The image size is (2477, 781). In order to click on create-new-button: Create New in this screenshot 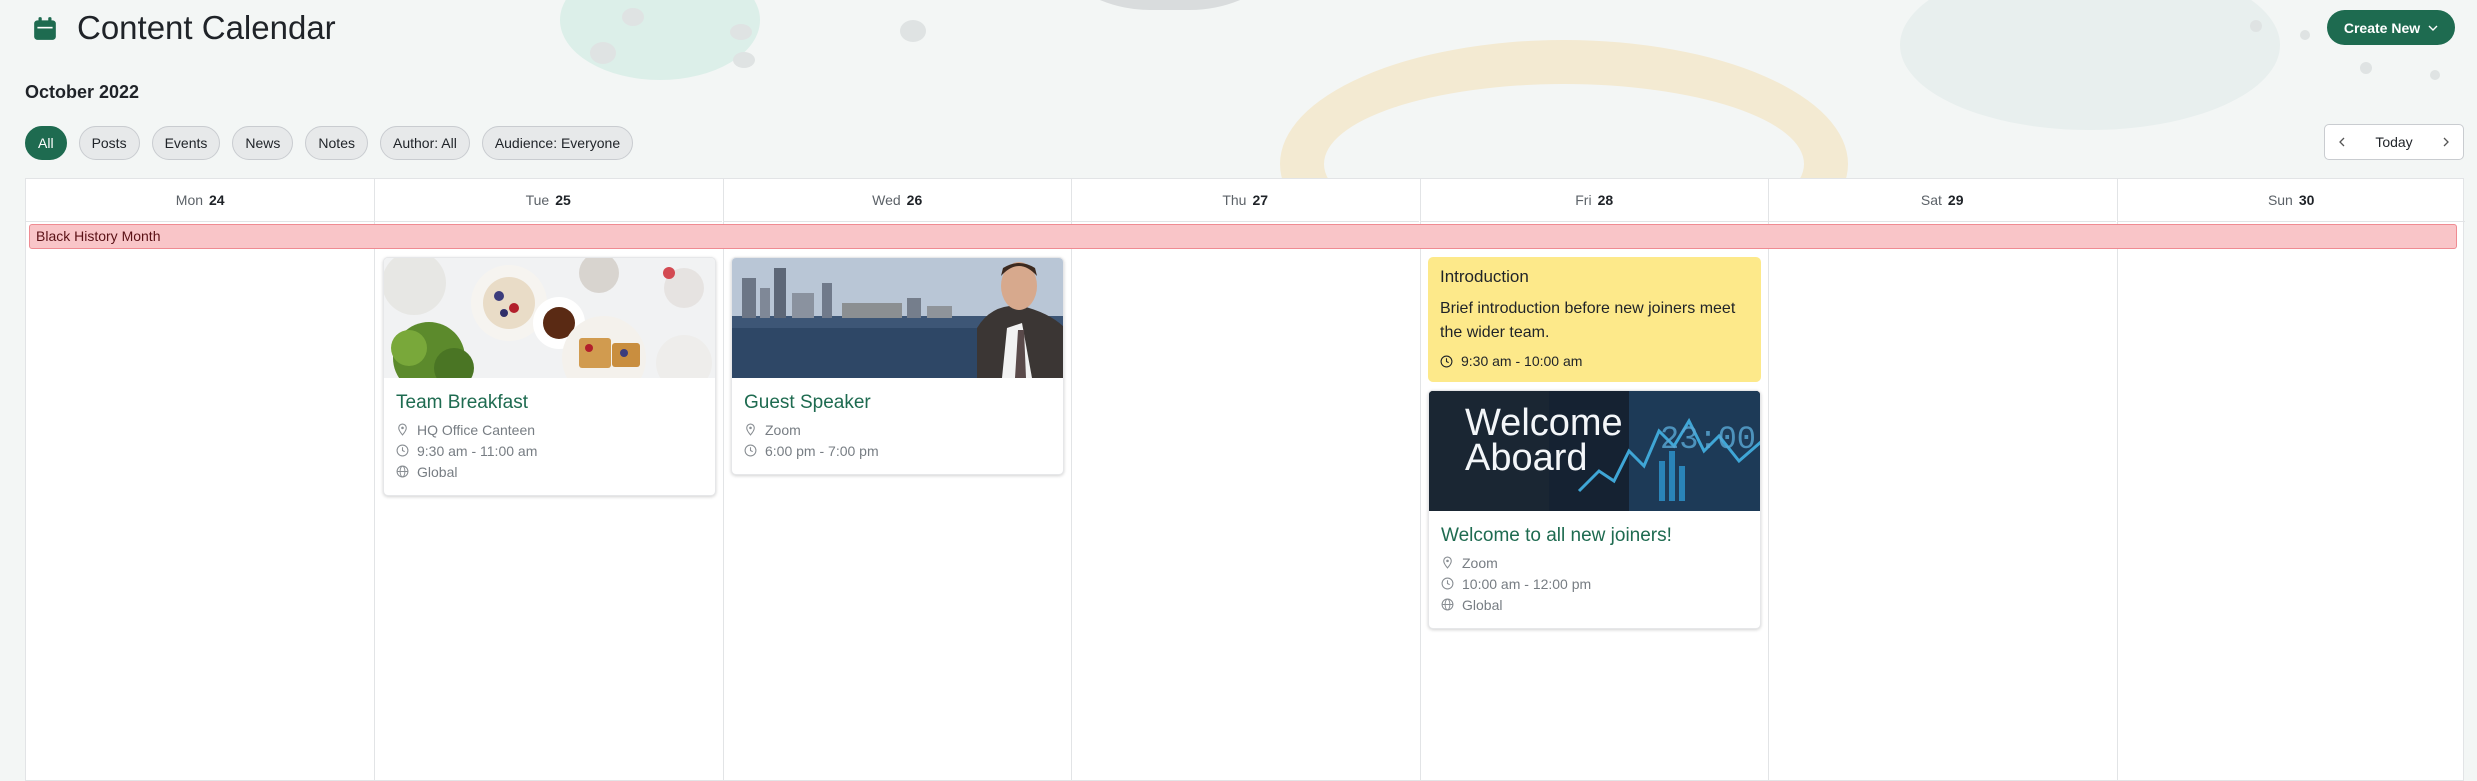, I will do `click(2391, 27)`.